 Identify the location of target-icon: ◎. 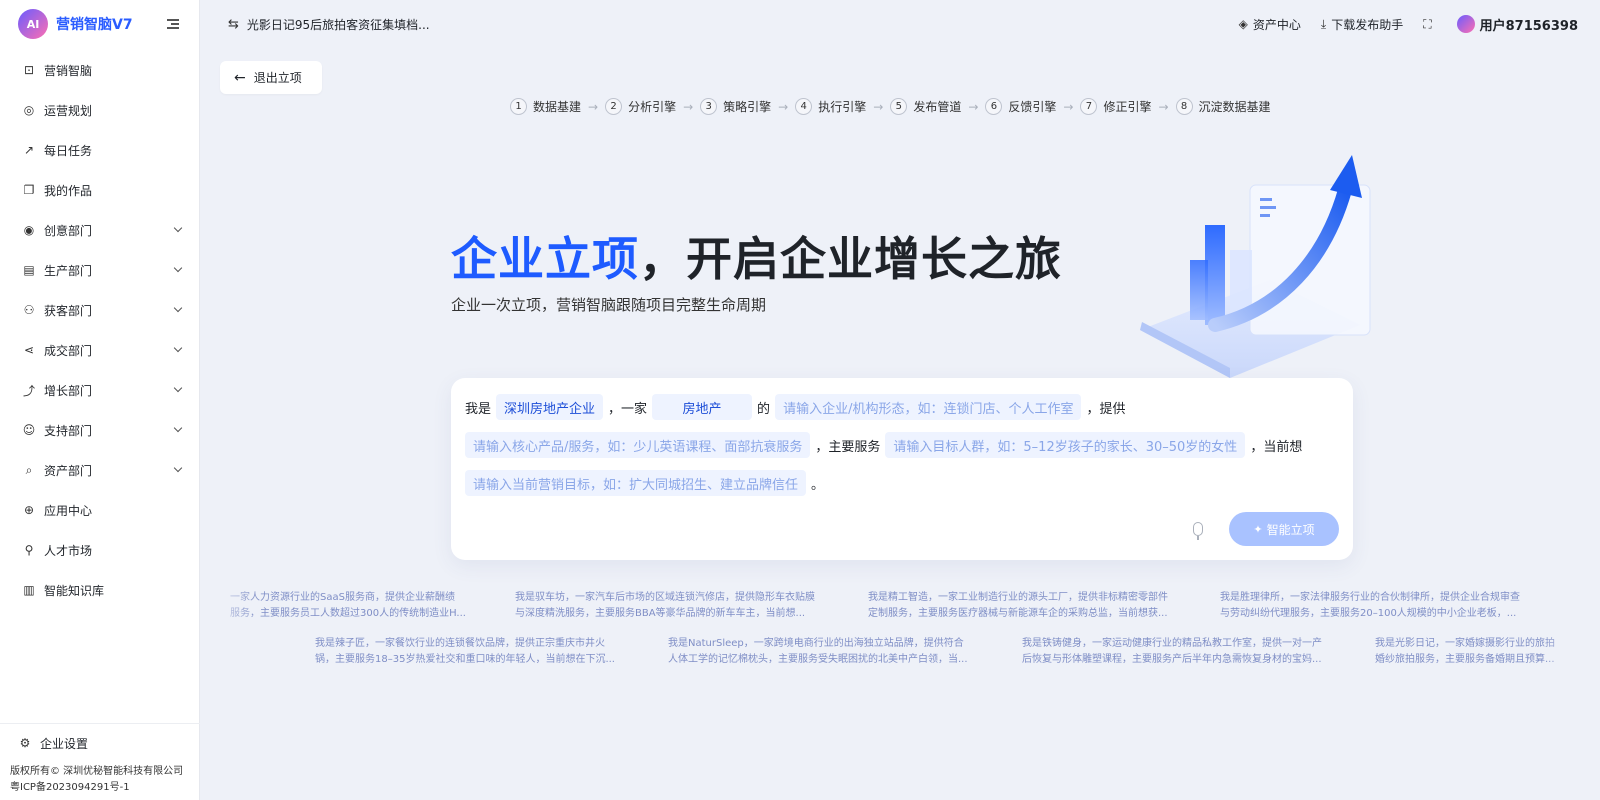
(29, 110).